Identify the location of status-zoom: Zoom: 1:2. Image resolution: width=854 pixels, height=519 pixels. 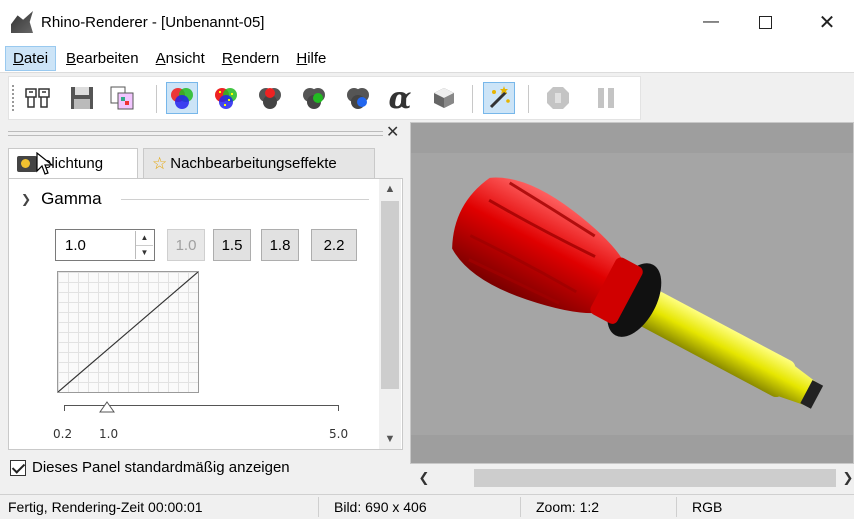
(568, 507).